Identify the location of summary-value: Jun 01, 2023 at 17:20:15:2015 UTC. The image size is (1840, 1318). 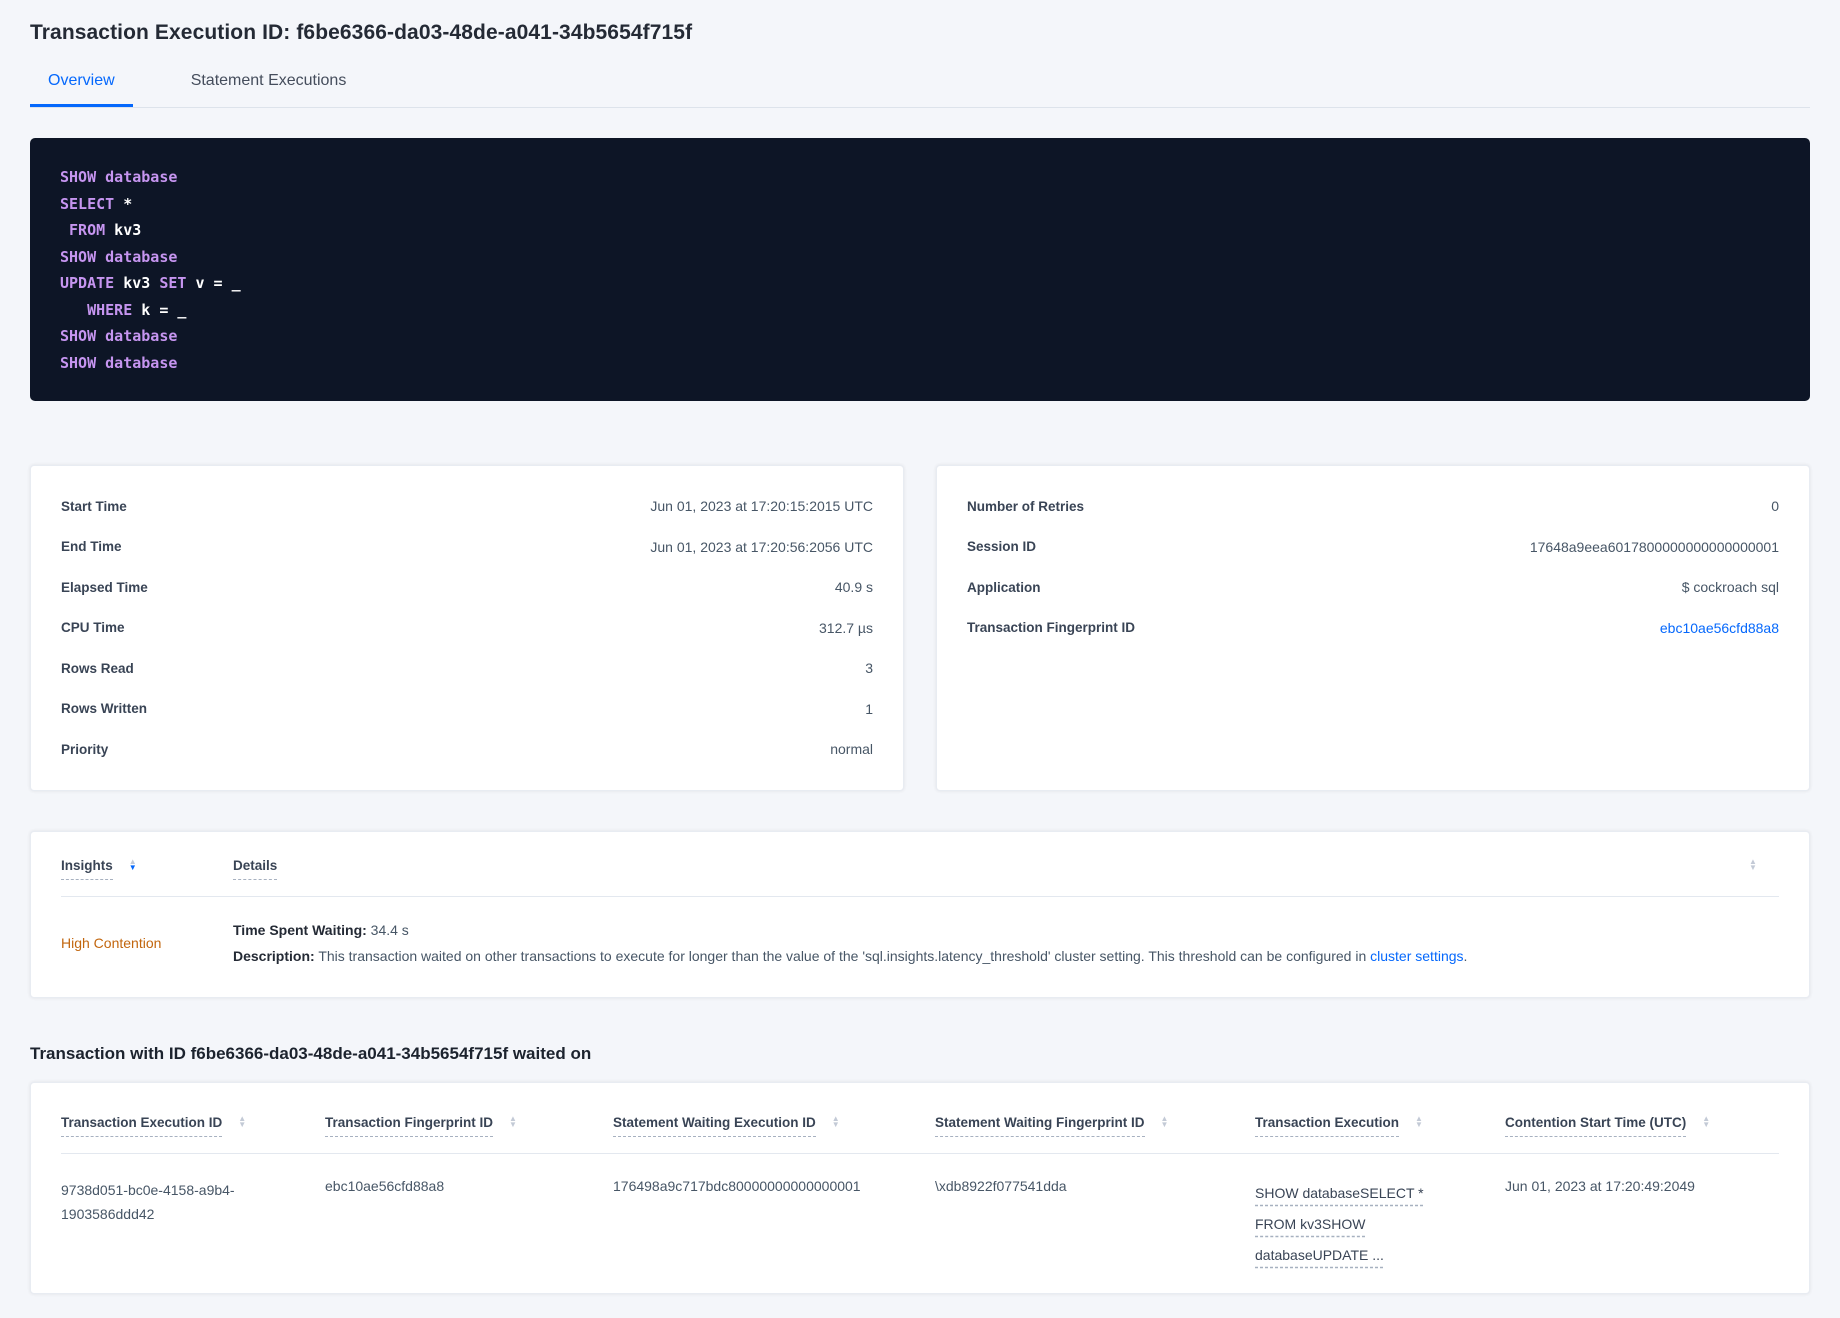
(761, 506).